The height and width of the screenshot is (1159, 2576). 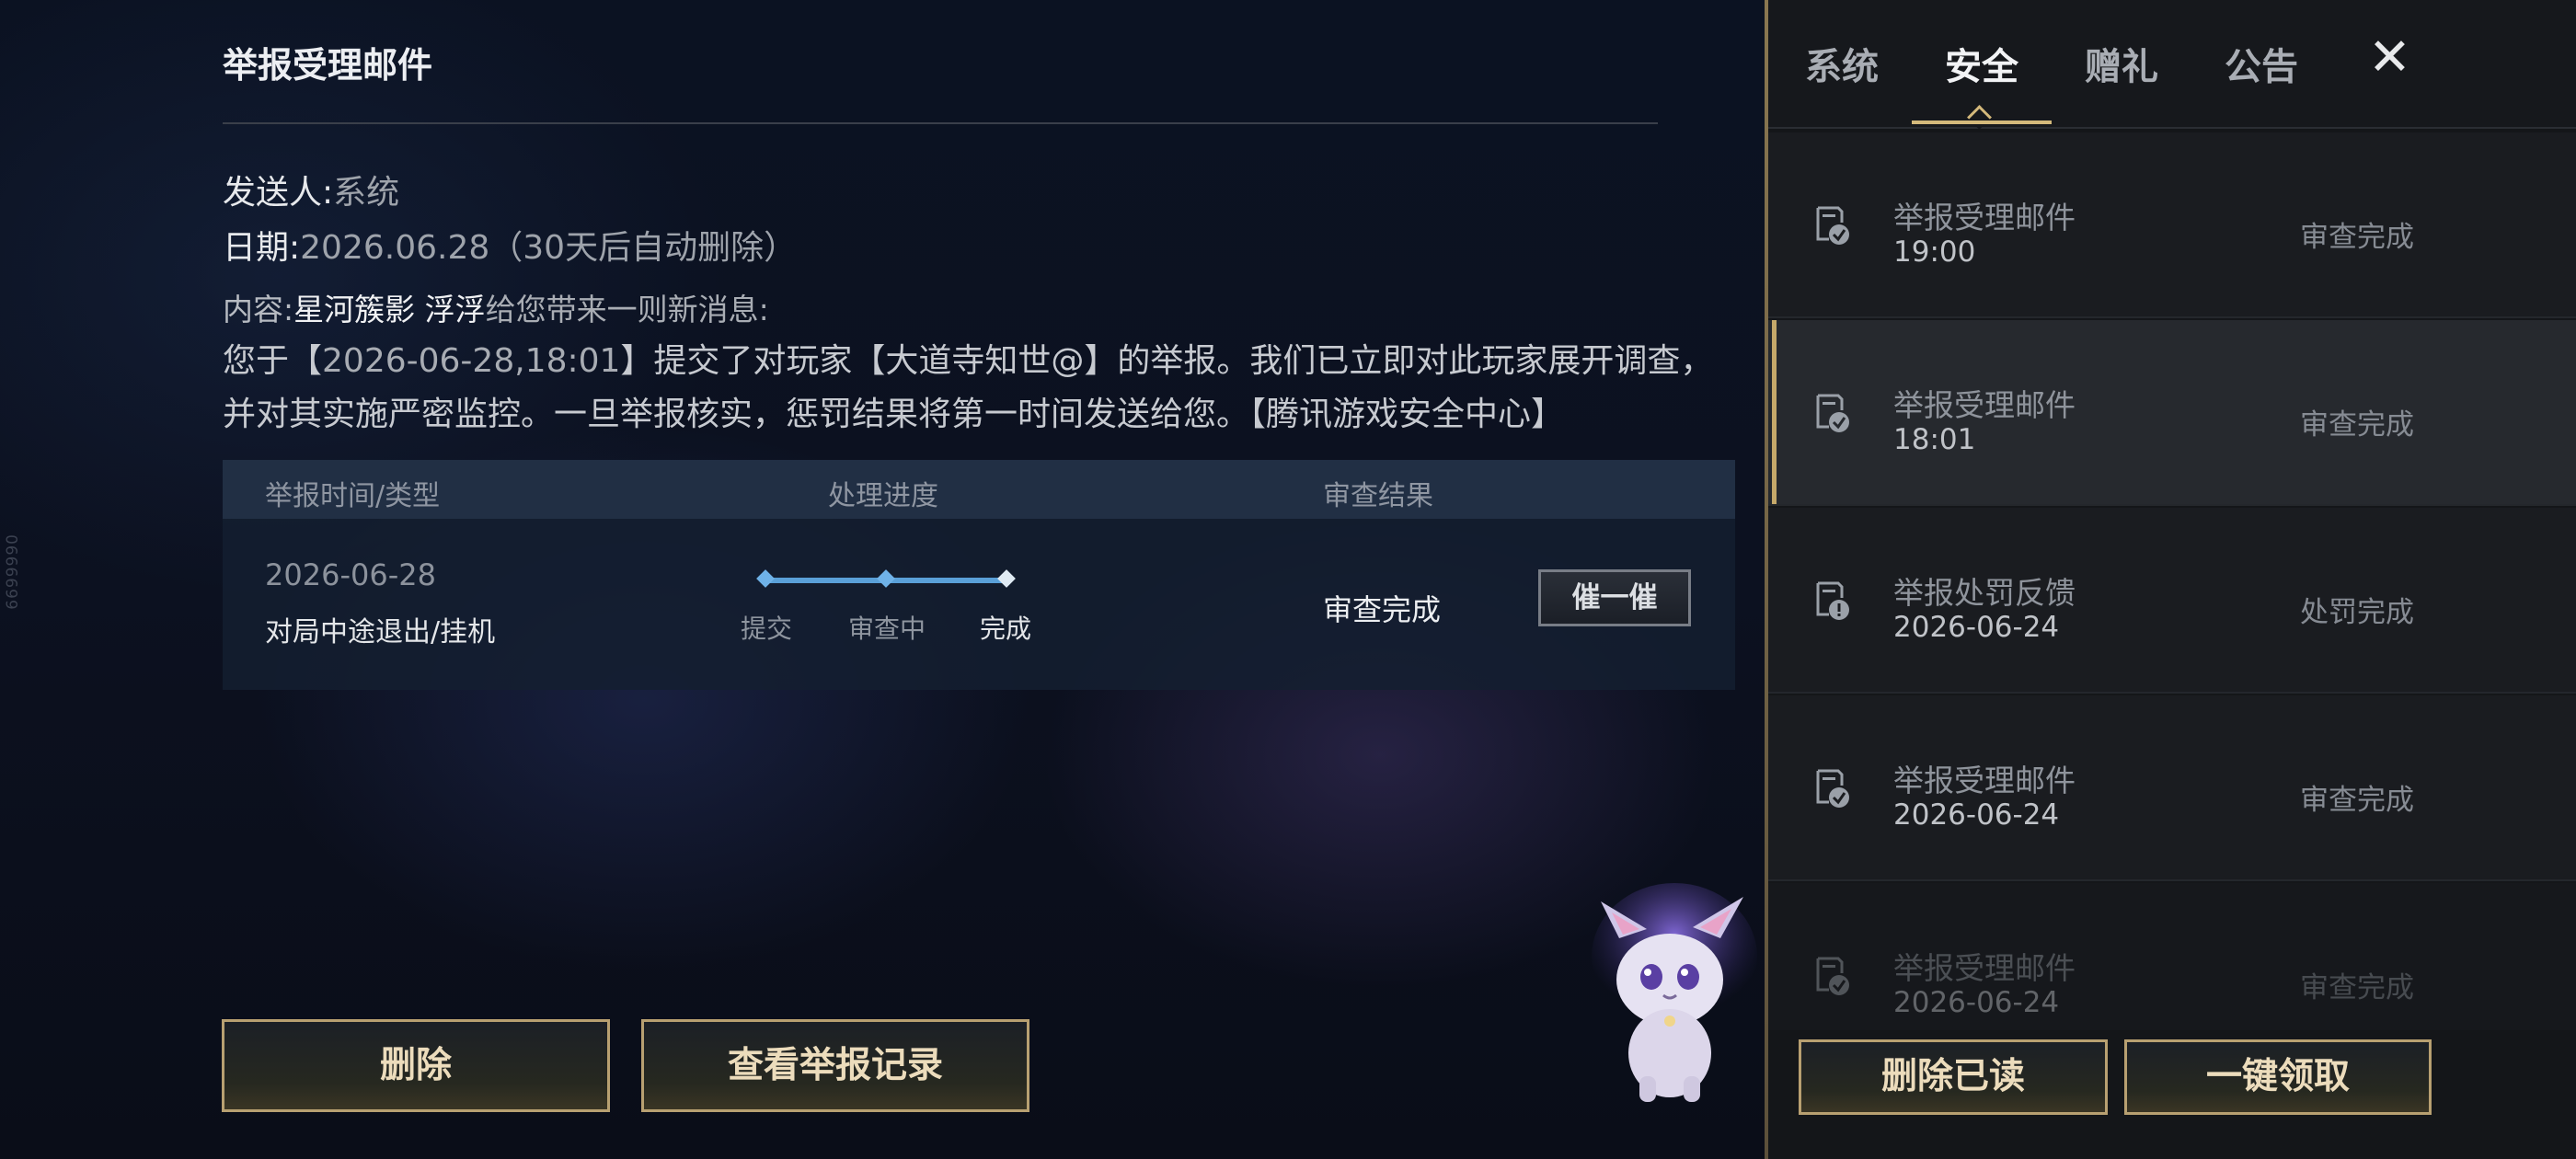 I want to click on progress-label-done: 完成, so click(x=1006, y=629).